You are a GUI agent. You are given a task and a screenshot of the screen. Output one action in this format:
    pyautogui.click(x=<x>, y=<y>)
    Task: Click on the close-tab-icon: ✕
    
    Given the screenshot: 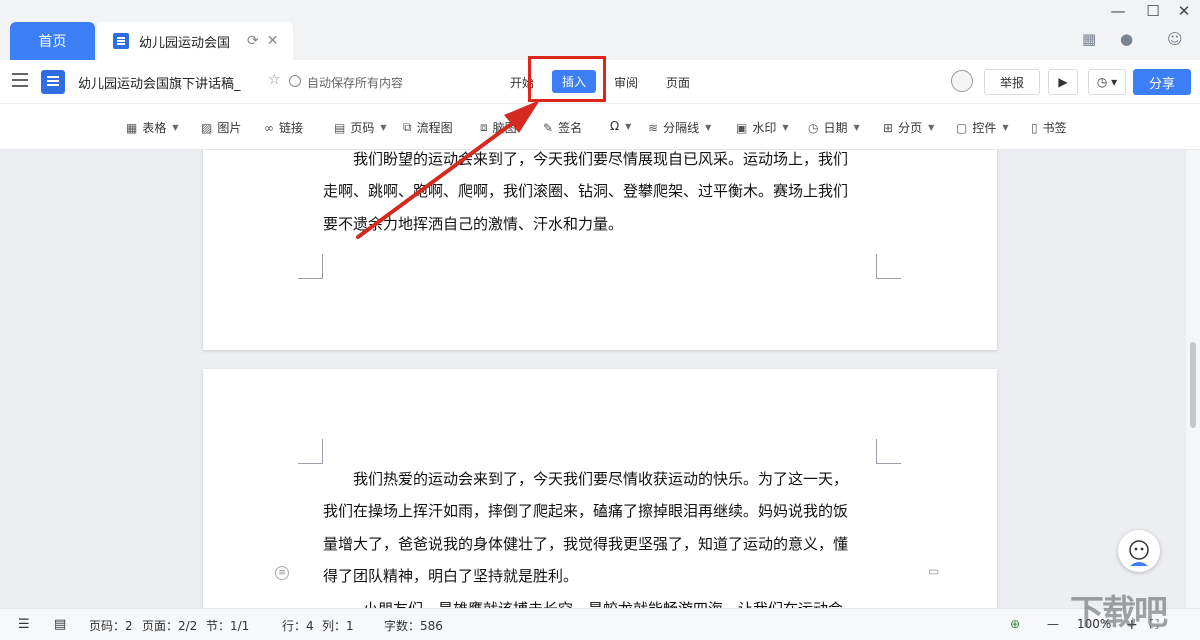 What is the action you would take?
    pyautogui.click(x=273, y=41)
    